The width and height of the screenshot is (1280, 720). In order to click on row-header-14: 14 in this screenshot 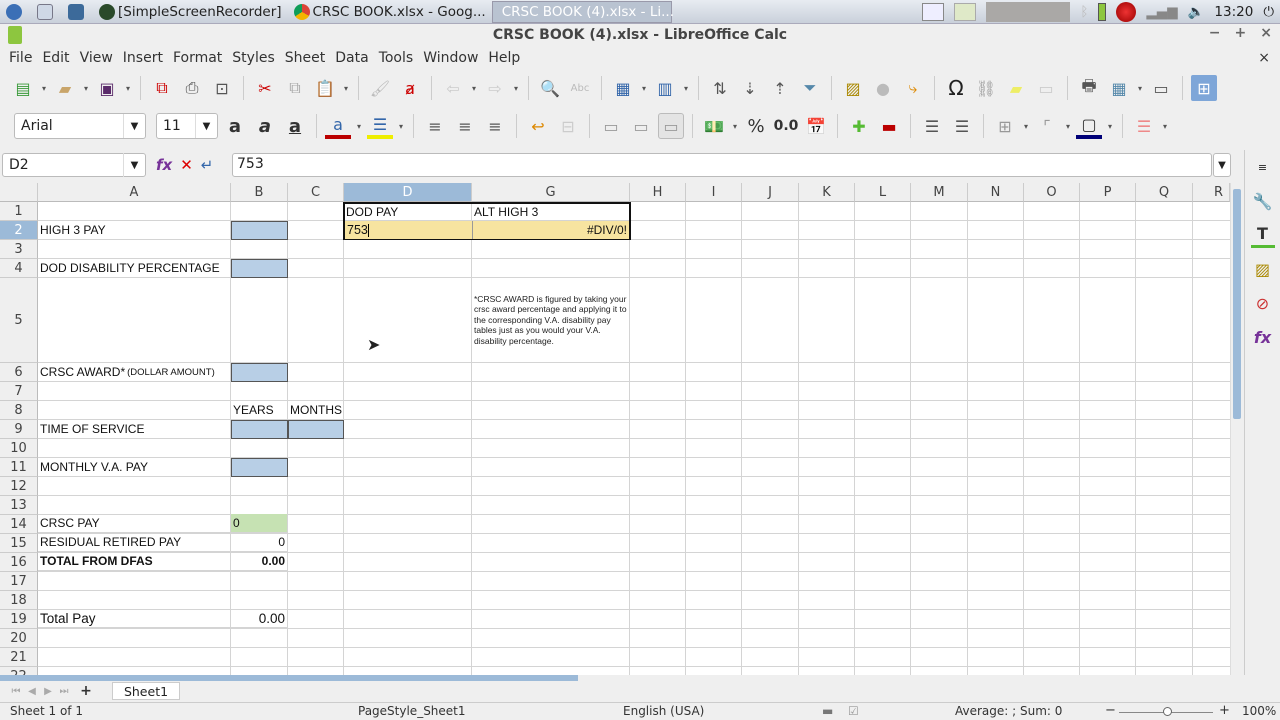, I will do `click(19, 524)`.